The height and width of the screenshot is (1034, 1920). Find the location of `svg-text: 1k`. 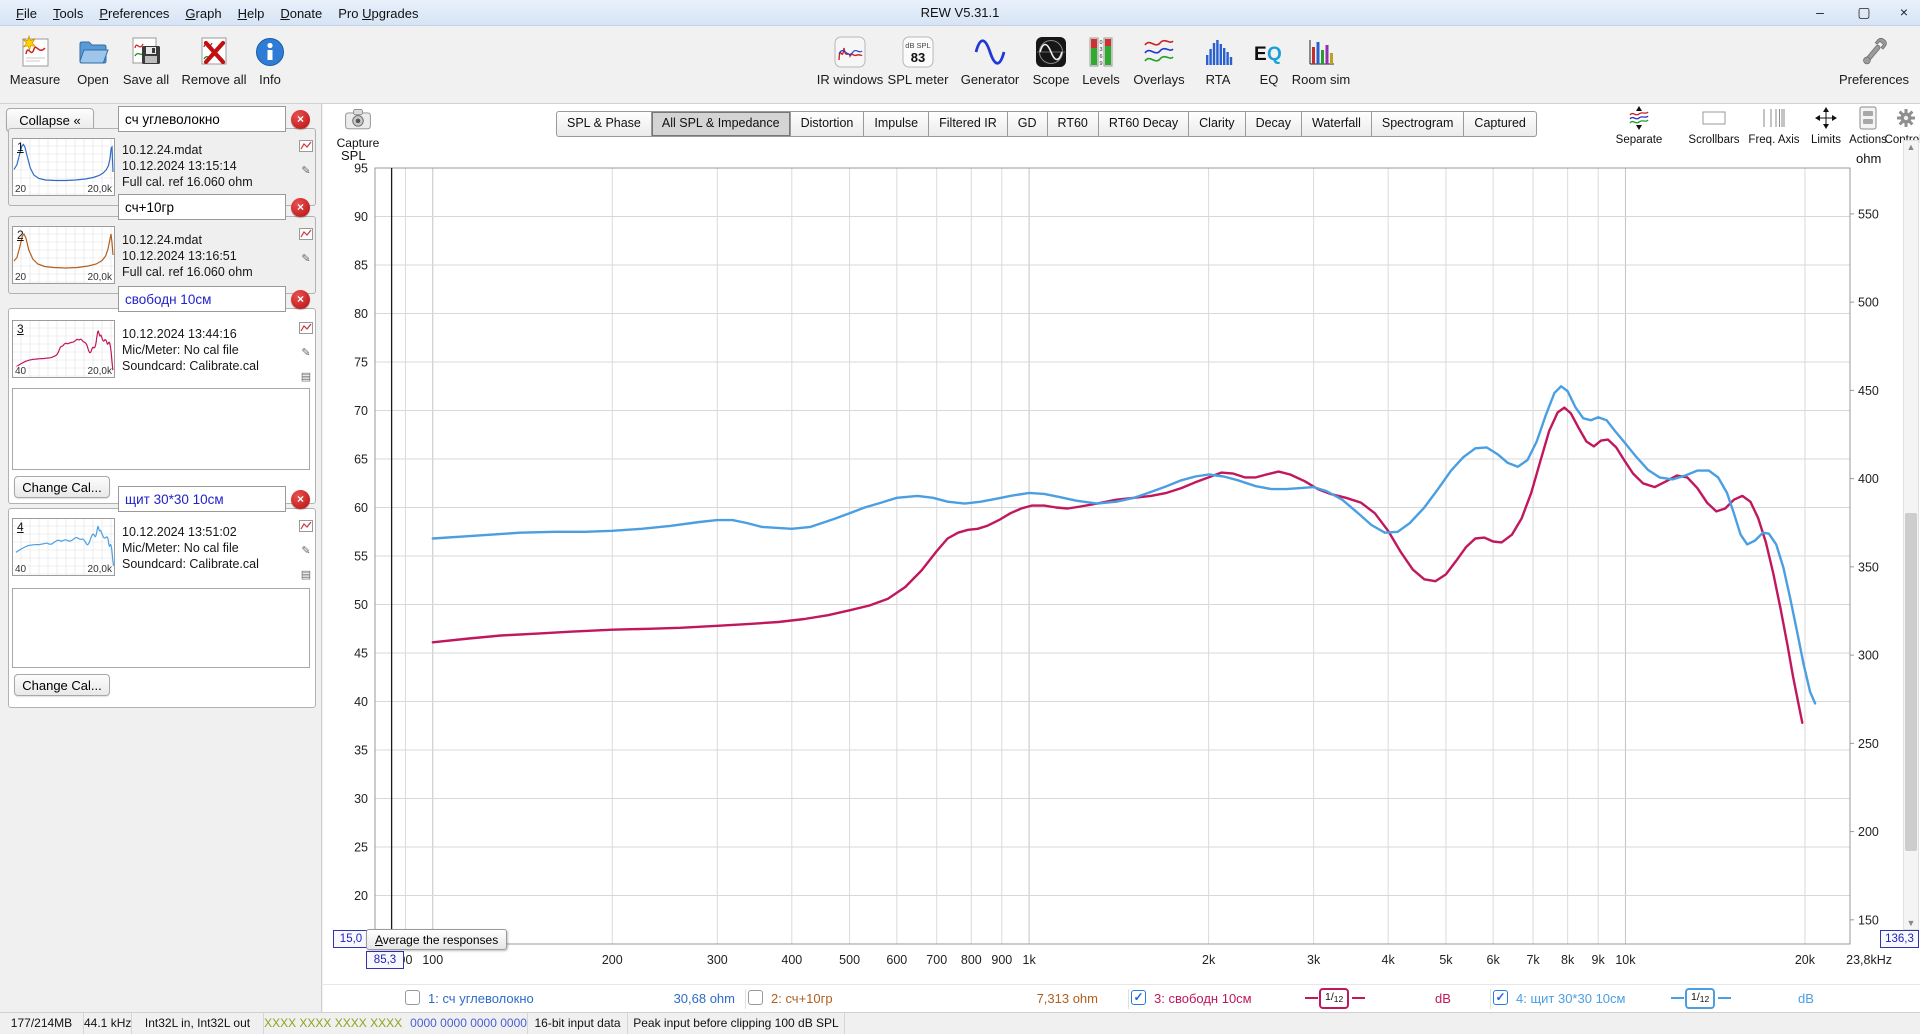

svg-text: 1k is located at coordinates (1030, 960).